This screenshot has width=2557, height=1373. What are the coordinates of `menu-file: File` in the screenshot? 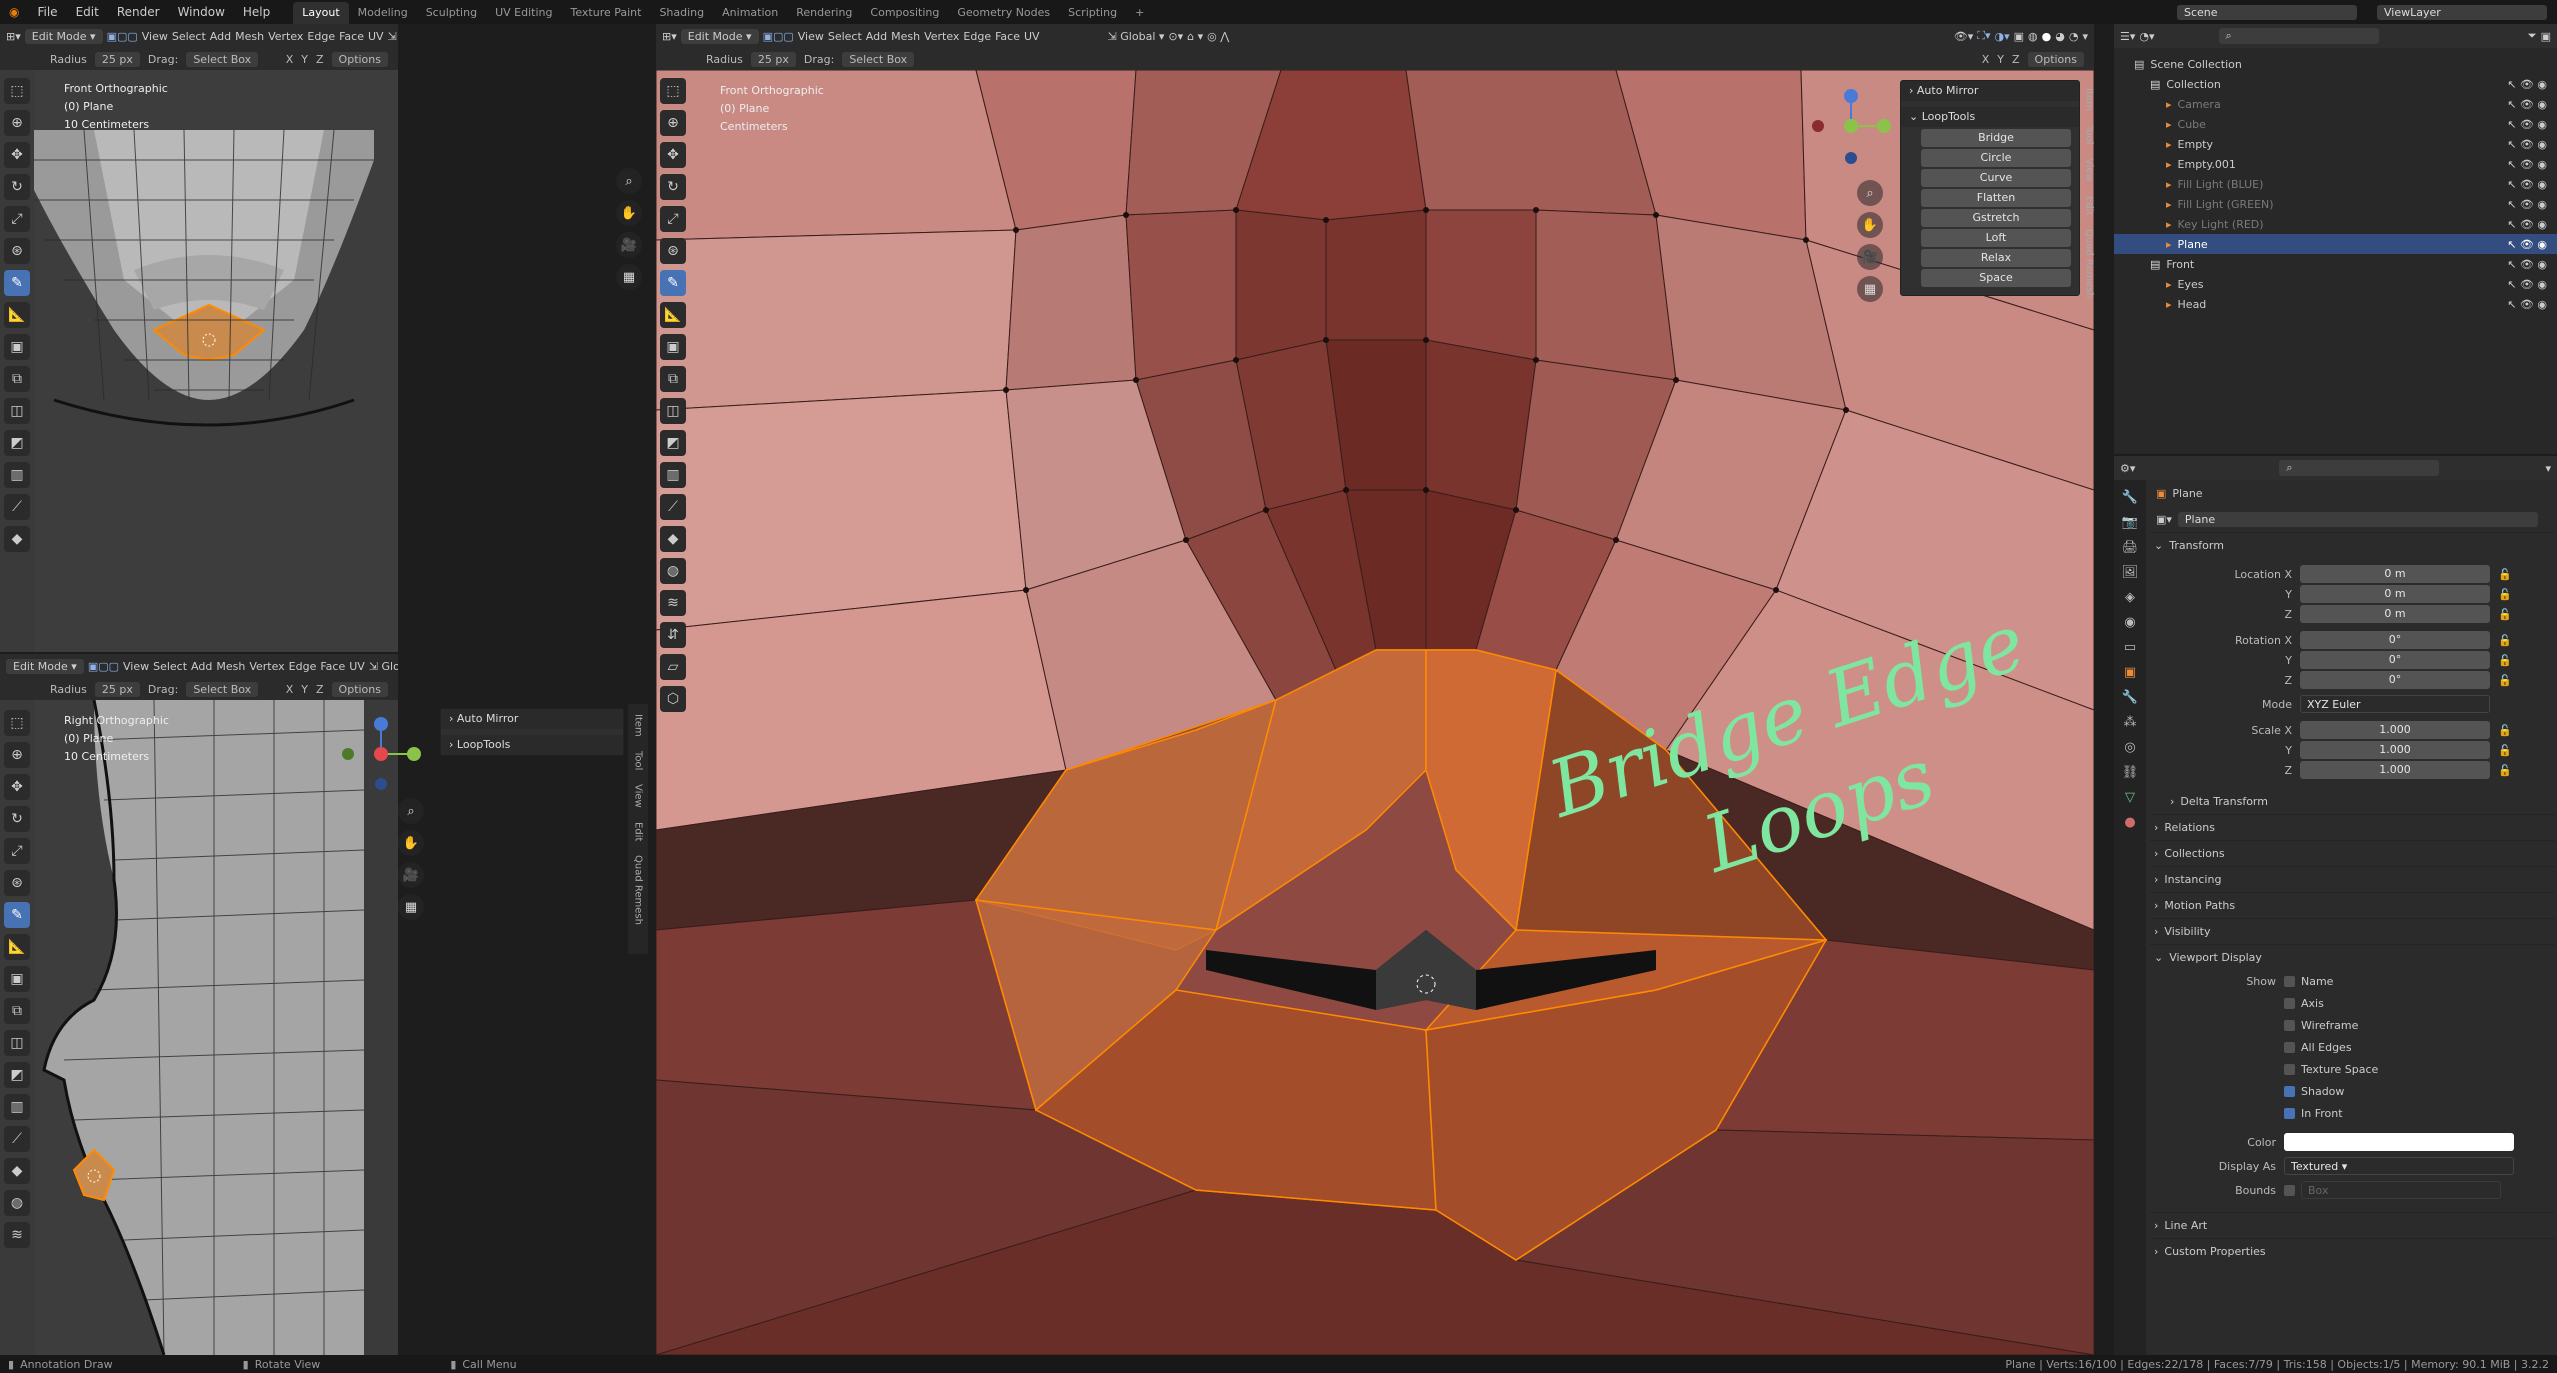 It's located at (47, 12).